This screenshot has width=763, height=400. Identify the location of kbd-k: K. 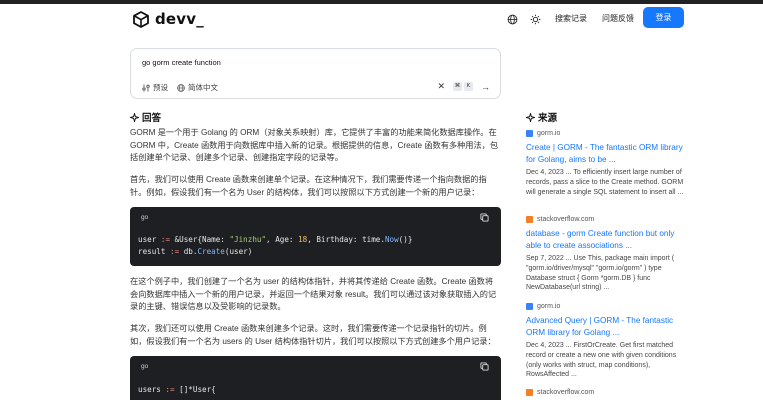
(468, 86).